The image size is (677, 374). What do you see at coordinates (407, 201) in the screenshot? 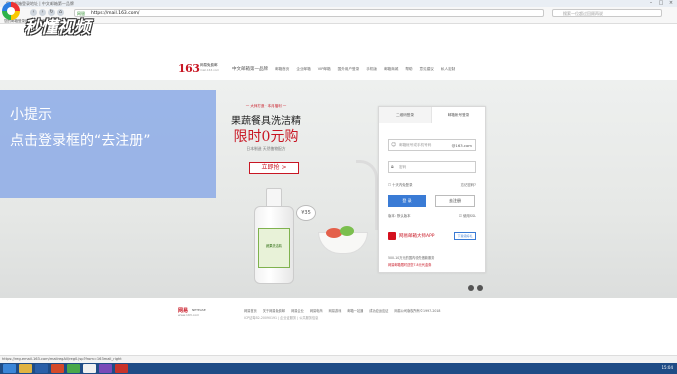
I see `login-button: 登 录` at bounding box center [407, 201].